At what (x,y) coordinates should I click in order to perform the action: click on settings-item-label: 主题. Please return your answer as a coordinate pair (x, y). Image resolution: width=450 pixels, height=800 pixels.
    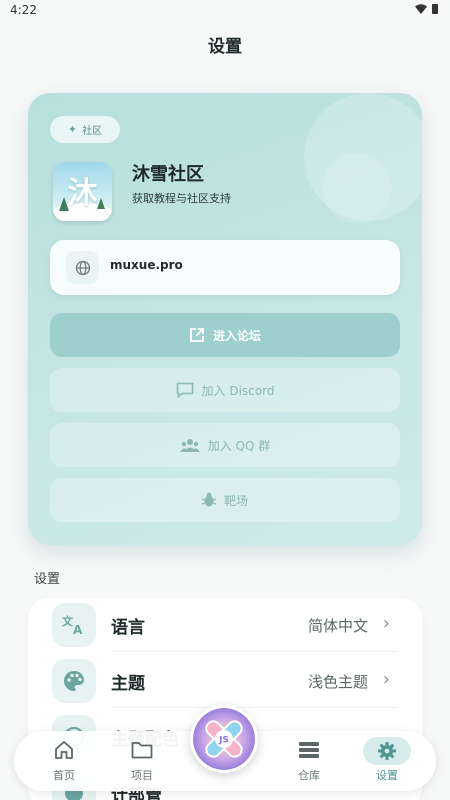
    Looking at the image, I should click on (128, 684).